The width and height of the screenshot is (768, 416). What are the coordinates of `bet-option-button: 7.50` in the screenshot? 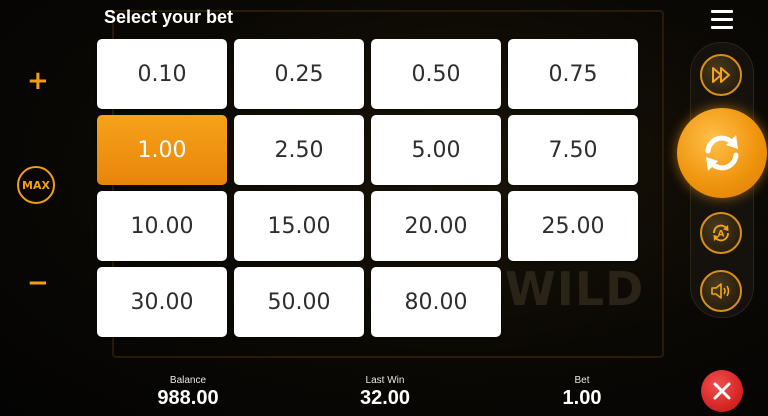 It's located at (573, 150).